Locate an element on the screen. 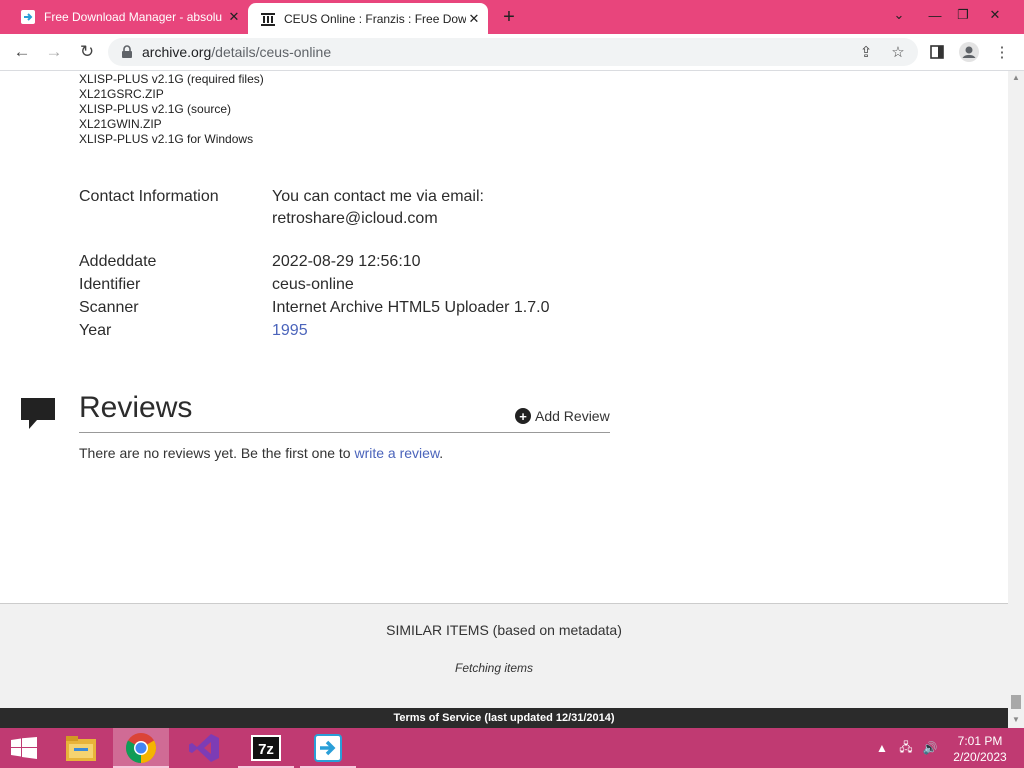 The image size is (1024, 768). new-tab-button: + is located at coordinates (509, 17).